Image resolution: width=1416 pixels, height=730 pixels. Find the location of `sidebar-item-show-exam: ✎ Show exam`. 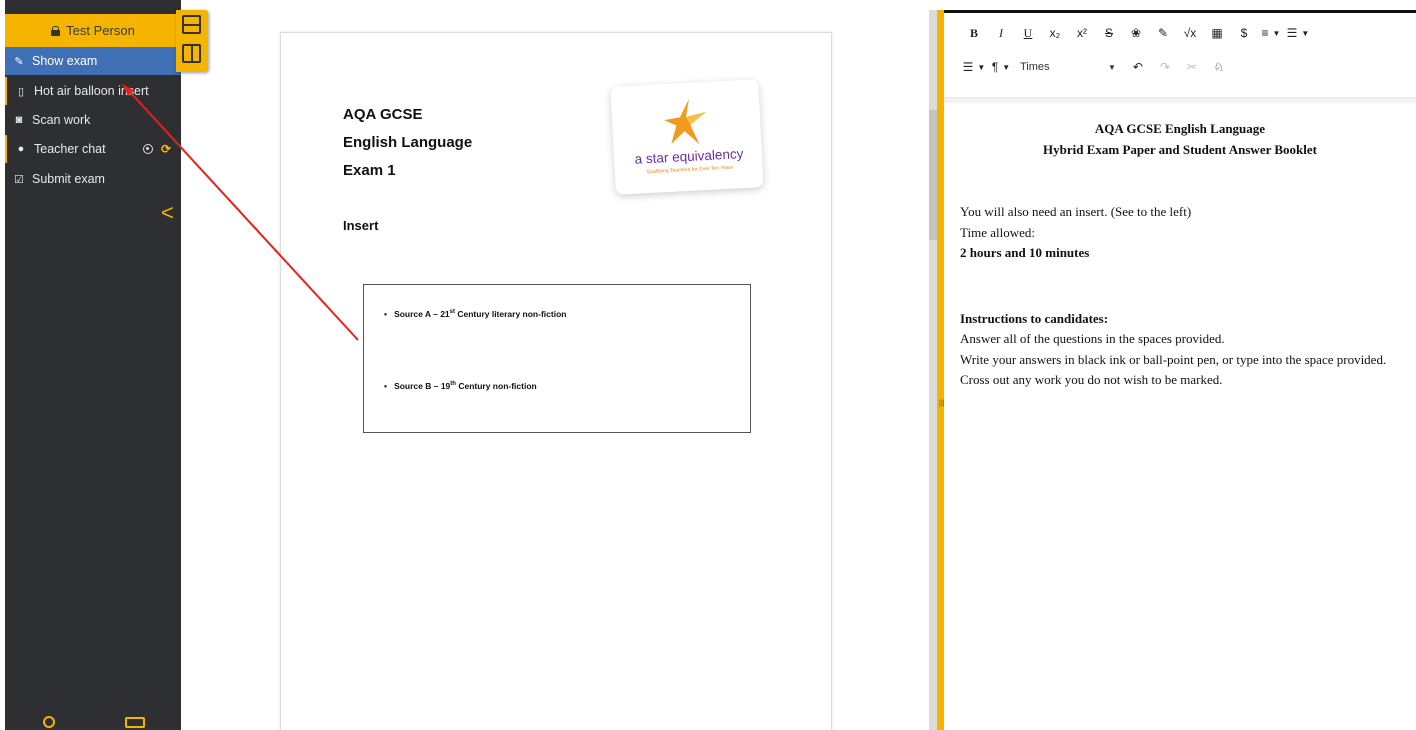

sidebar-item-show-exam: ✎ Show exam is located at coordinates (93, 61).